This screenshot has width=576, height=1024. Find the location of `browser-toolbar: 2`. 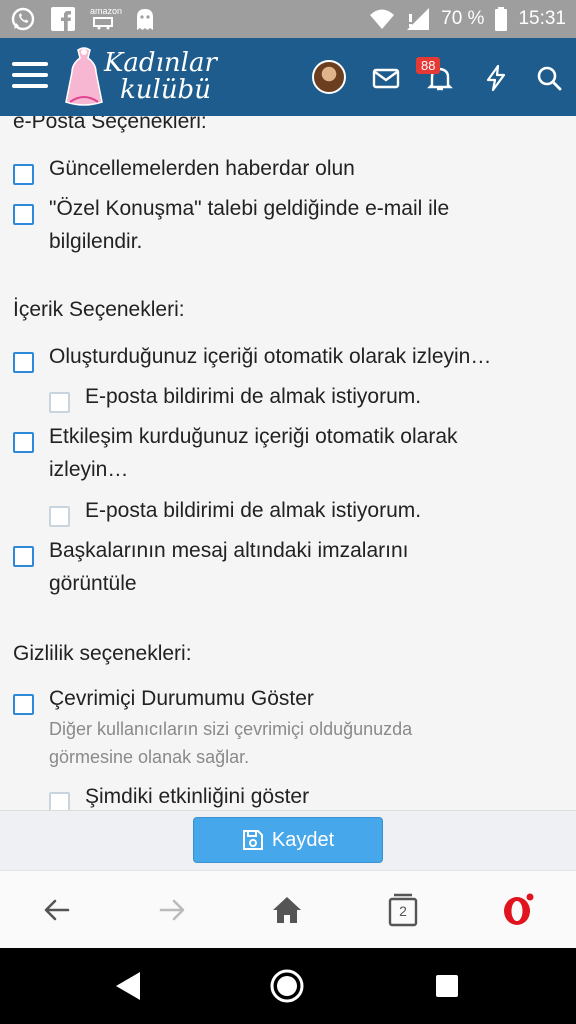

browser-toolbar: 2 is located at coordinates (288, 909).